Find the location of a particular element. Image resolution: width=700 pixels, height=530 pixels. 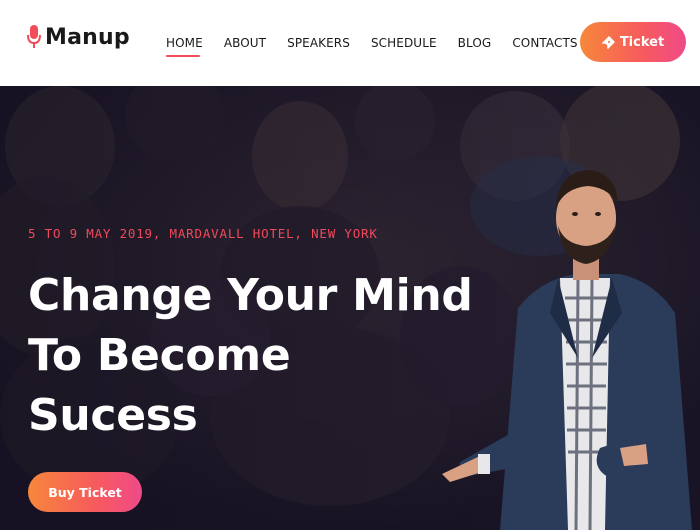

nav-link-about: ABOUT is located at coordinates (245, 43).